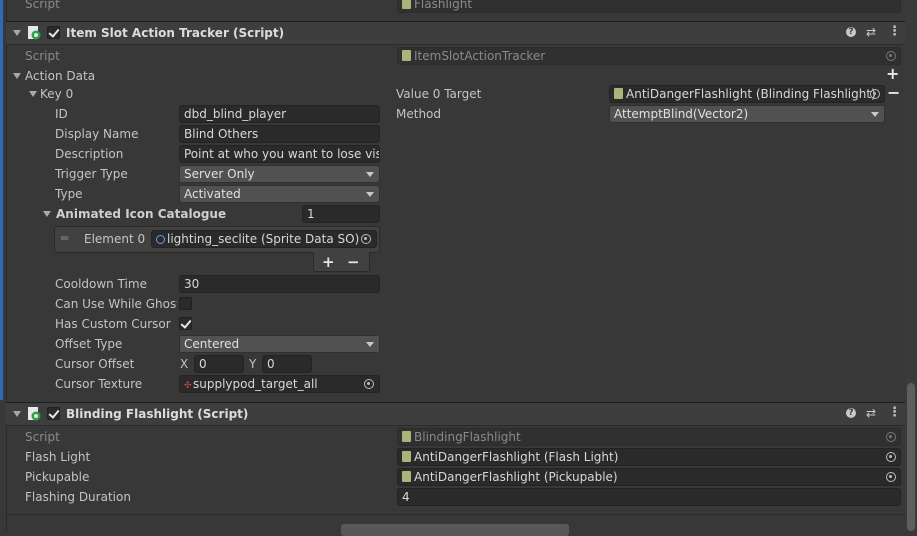  Describe the element at coordinates (443, 5) in the screenshot. I see `top-script-value: Flashlight` at that location.